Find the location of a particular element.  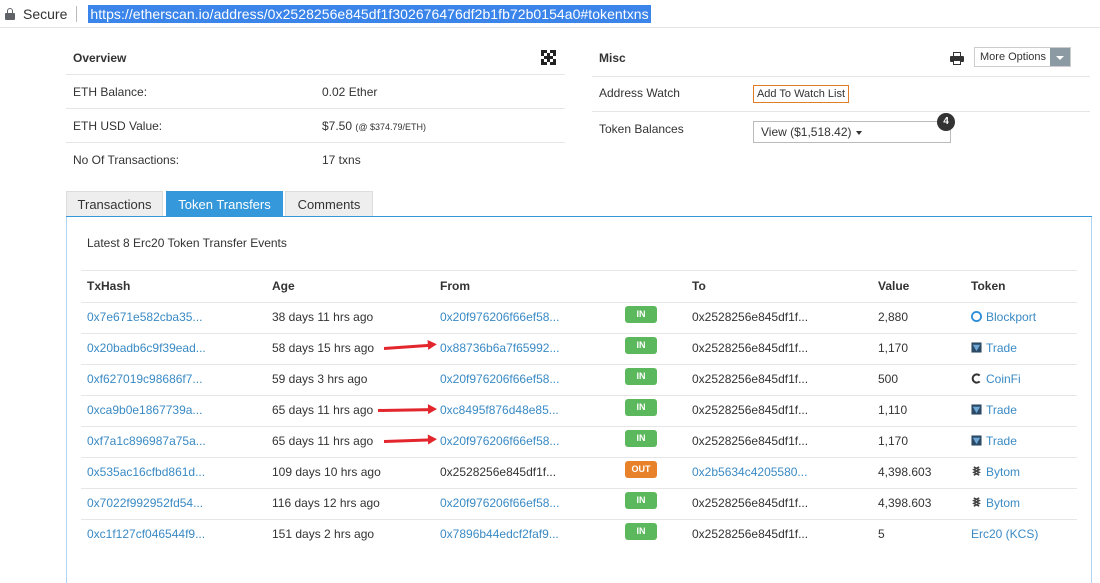

events-title: Latest 8 Erc20 Token Transfer Events is located at coordinates (187, 243).